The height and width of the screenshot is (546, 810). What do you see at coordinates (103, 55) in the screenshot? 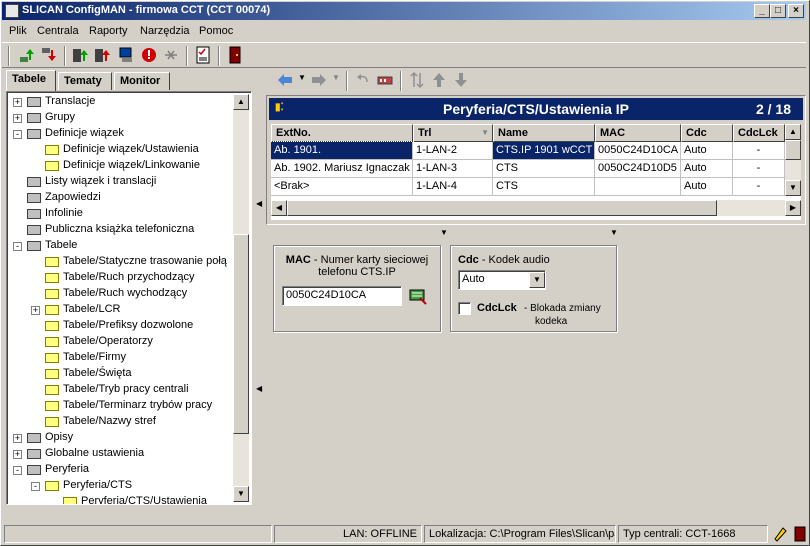
I see `write-central-icon` at bounding box center [103, 55].